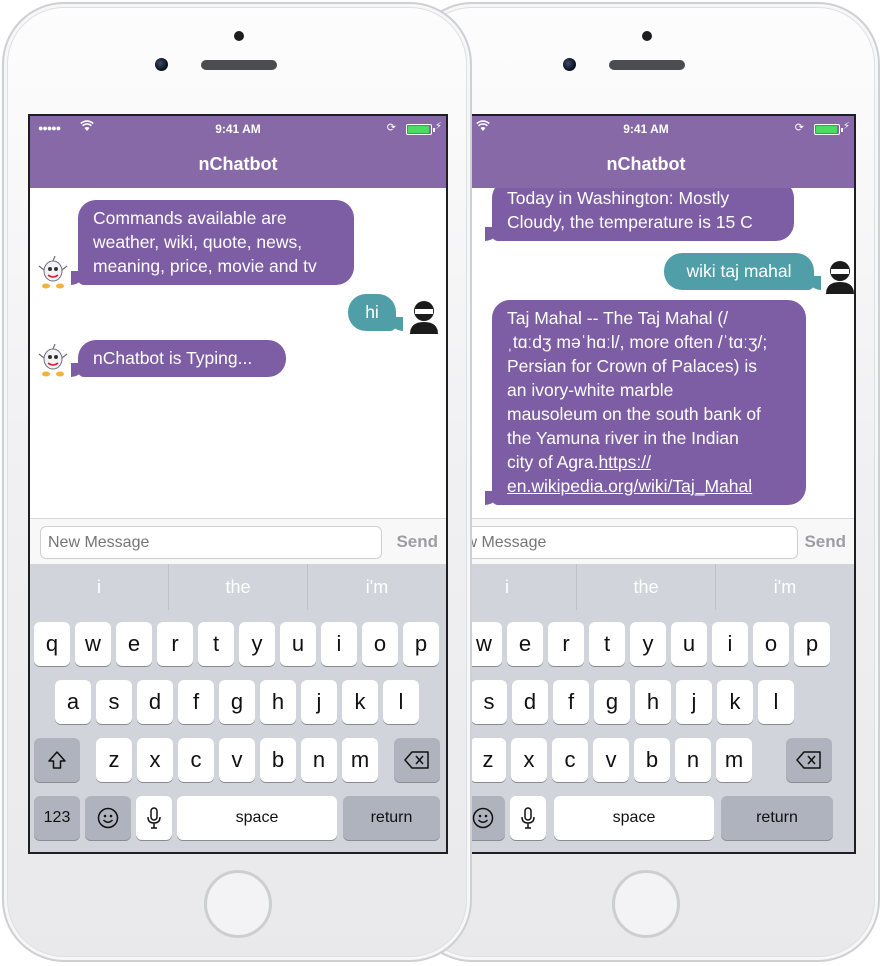  I want to click on key-a: a, so click(73, 702).